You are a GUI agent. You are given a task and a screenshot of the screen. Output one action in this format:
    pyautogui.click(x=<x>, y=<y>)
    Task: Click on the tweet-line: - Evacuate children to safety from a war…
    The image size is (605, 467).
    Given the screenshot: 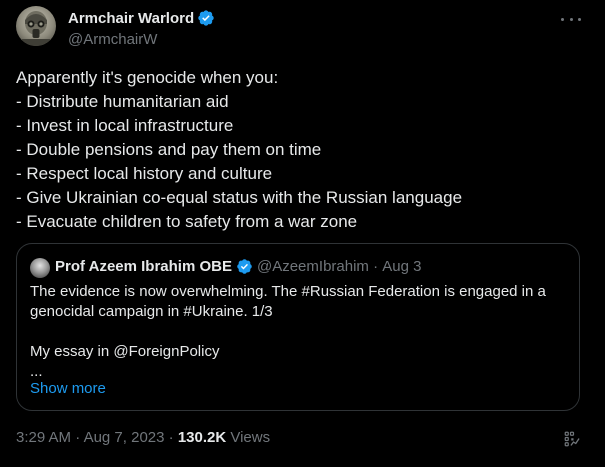 What is the action you would take?
    pyautogui.click(x=187, y=221)
    